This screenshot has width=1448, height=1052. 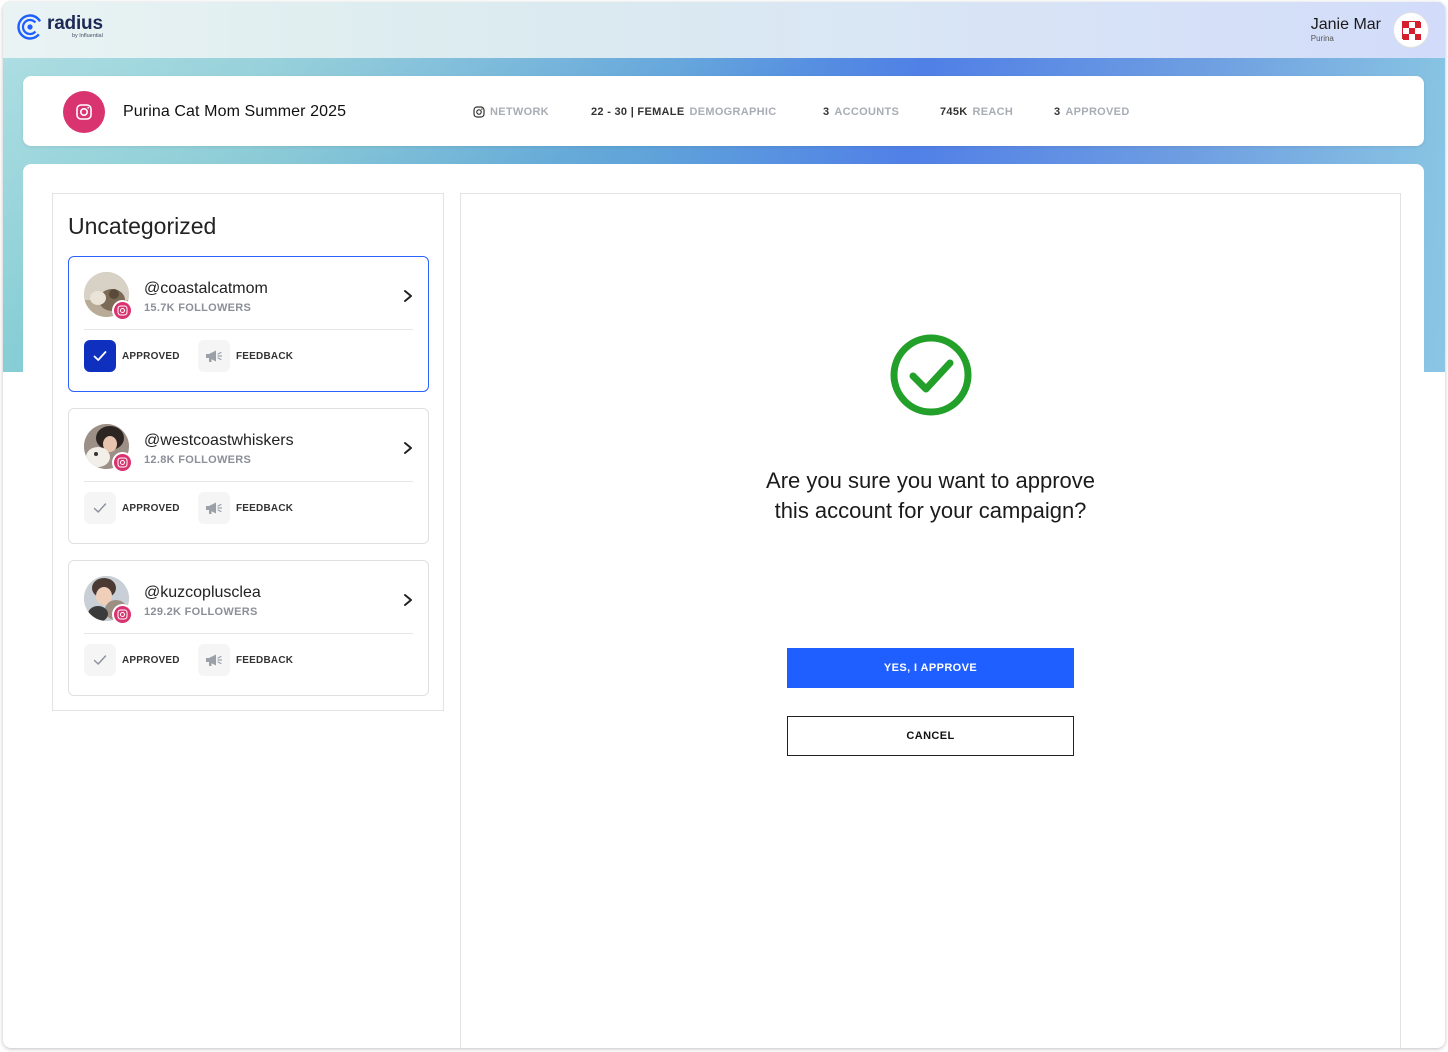 I want to click on stat-reach-value: 745K, so click(x=954, y=112).